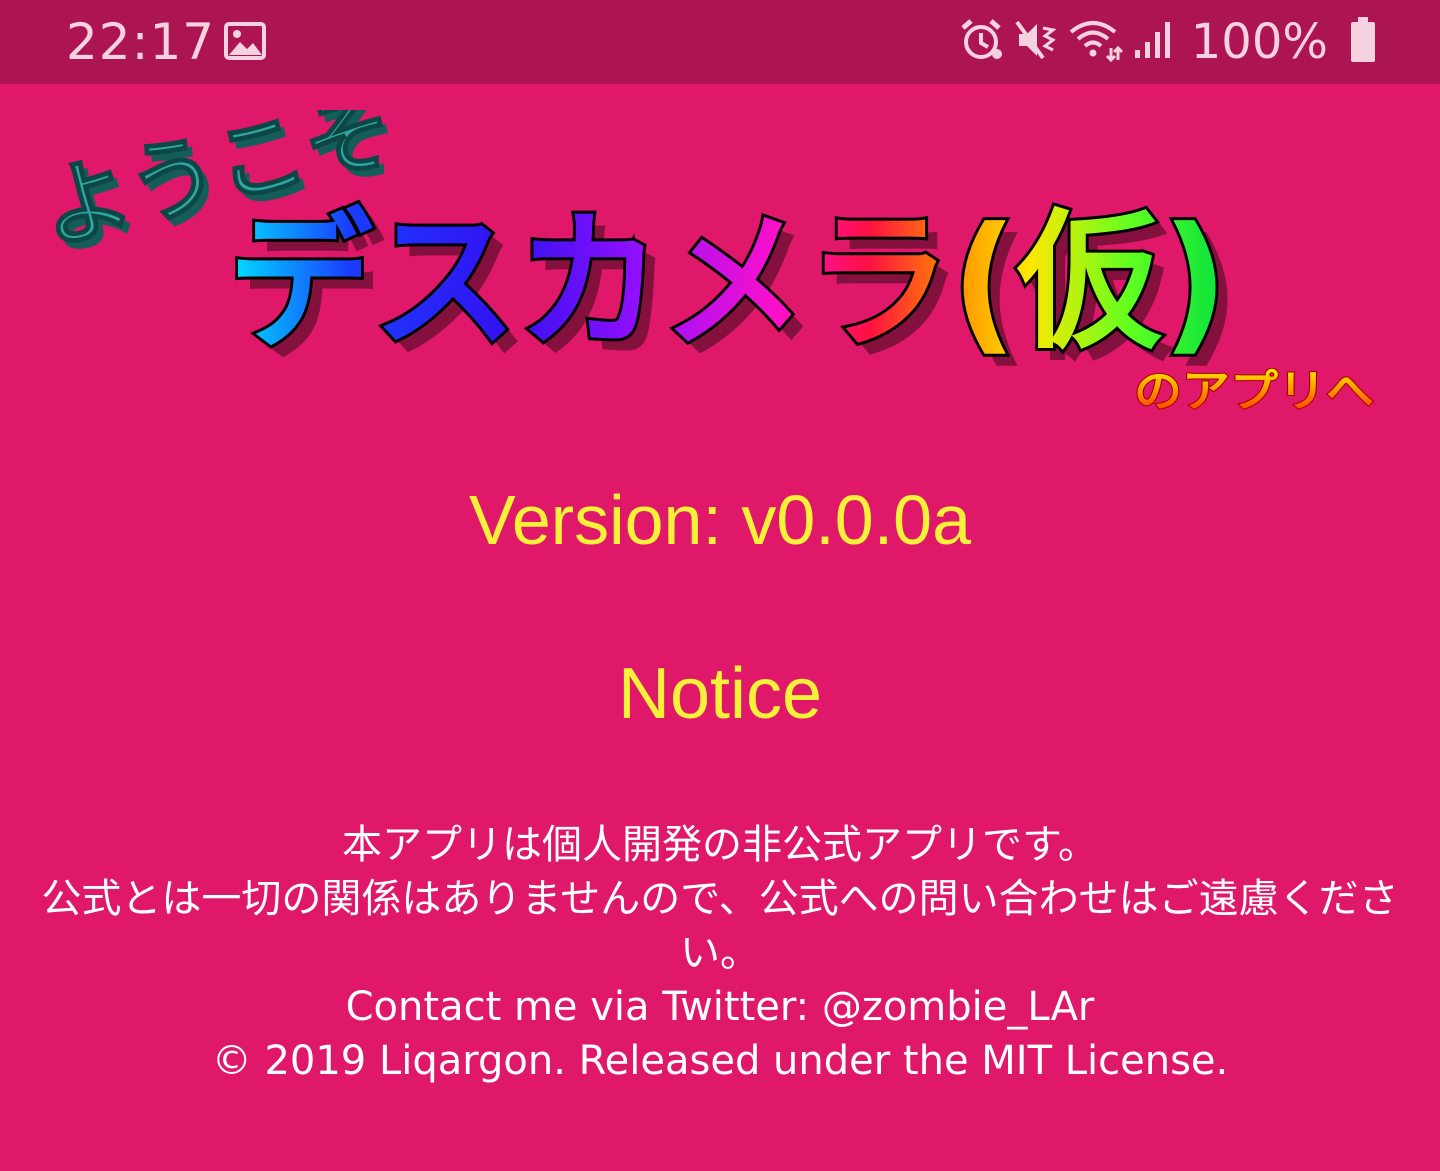 The image size is (1440, 1171). Describe the element at coordinates (976, 42) in the screenshot. I see `alarm-icon` at that location.